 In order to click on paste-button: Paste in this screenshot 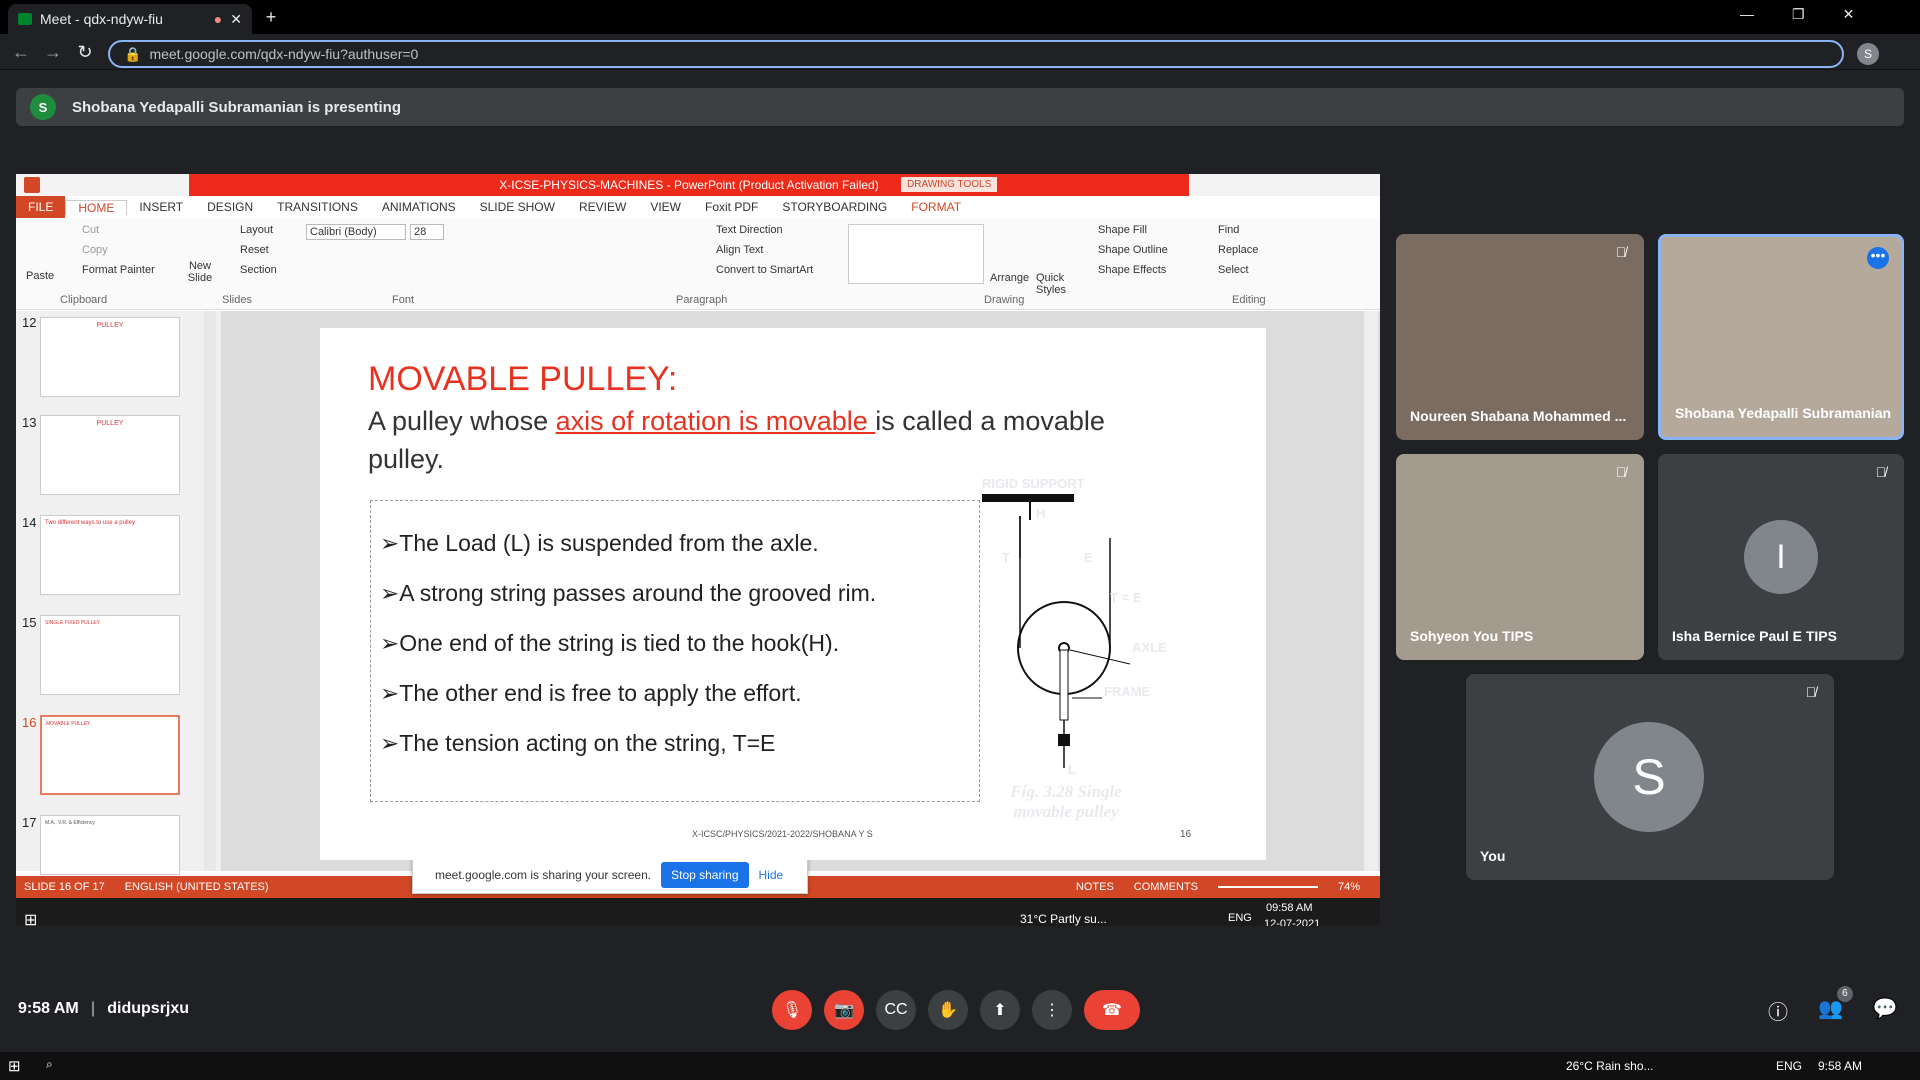, I will do `click(40, 276)`.